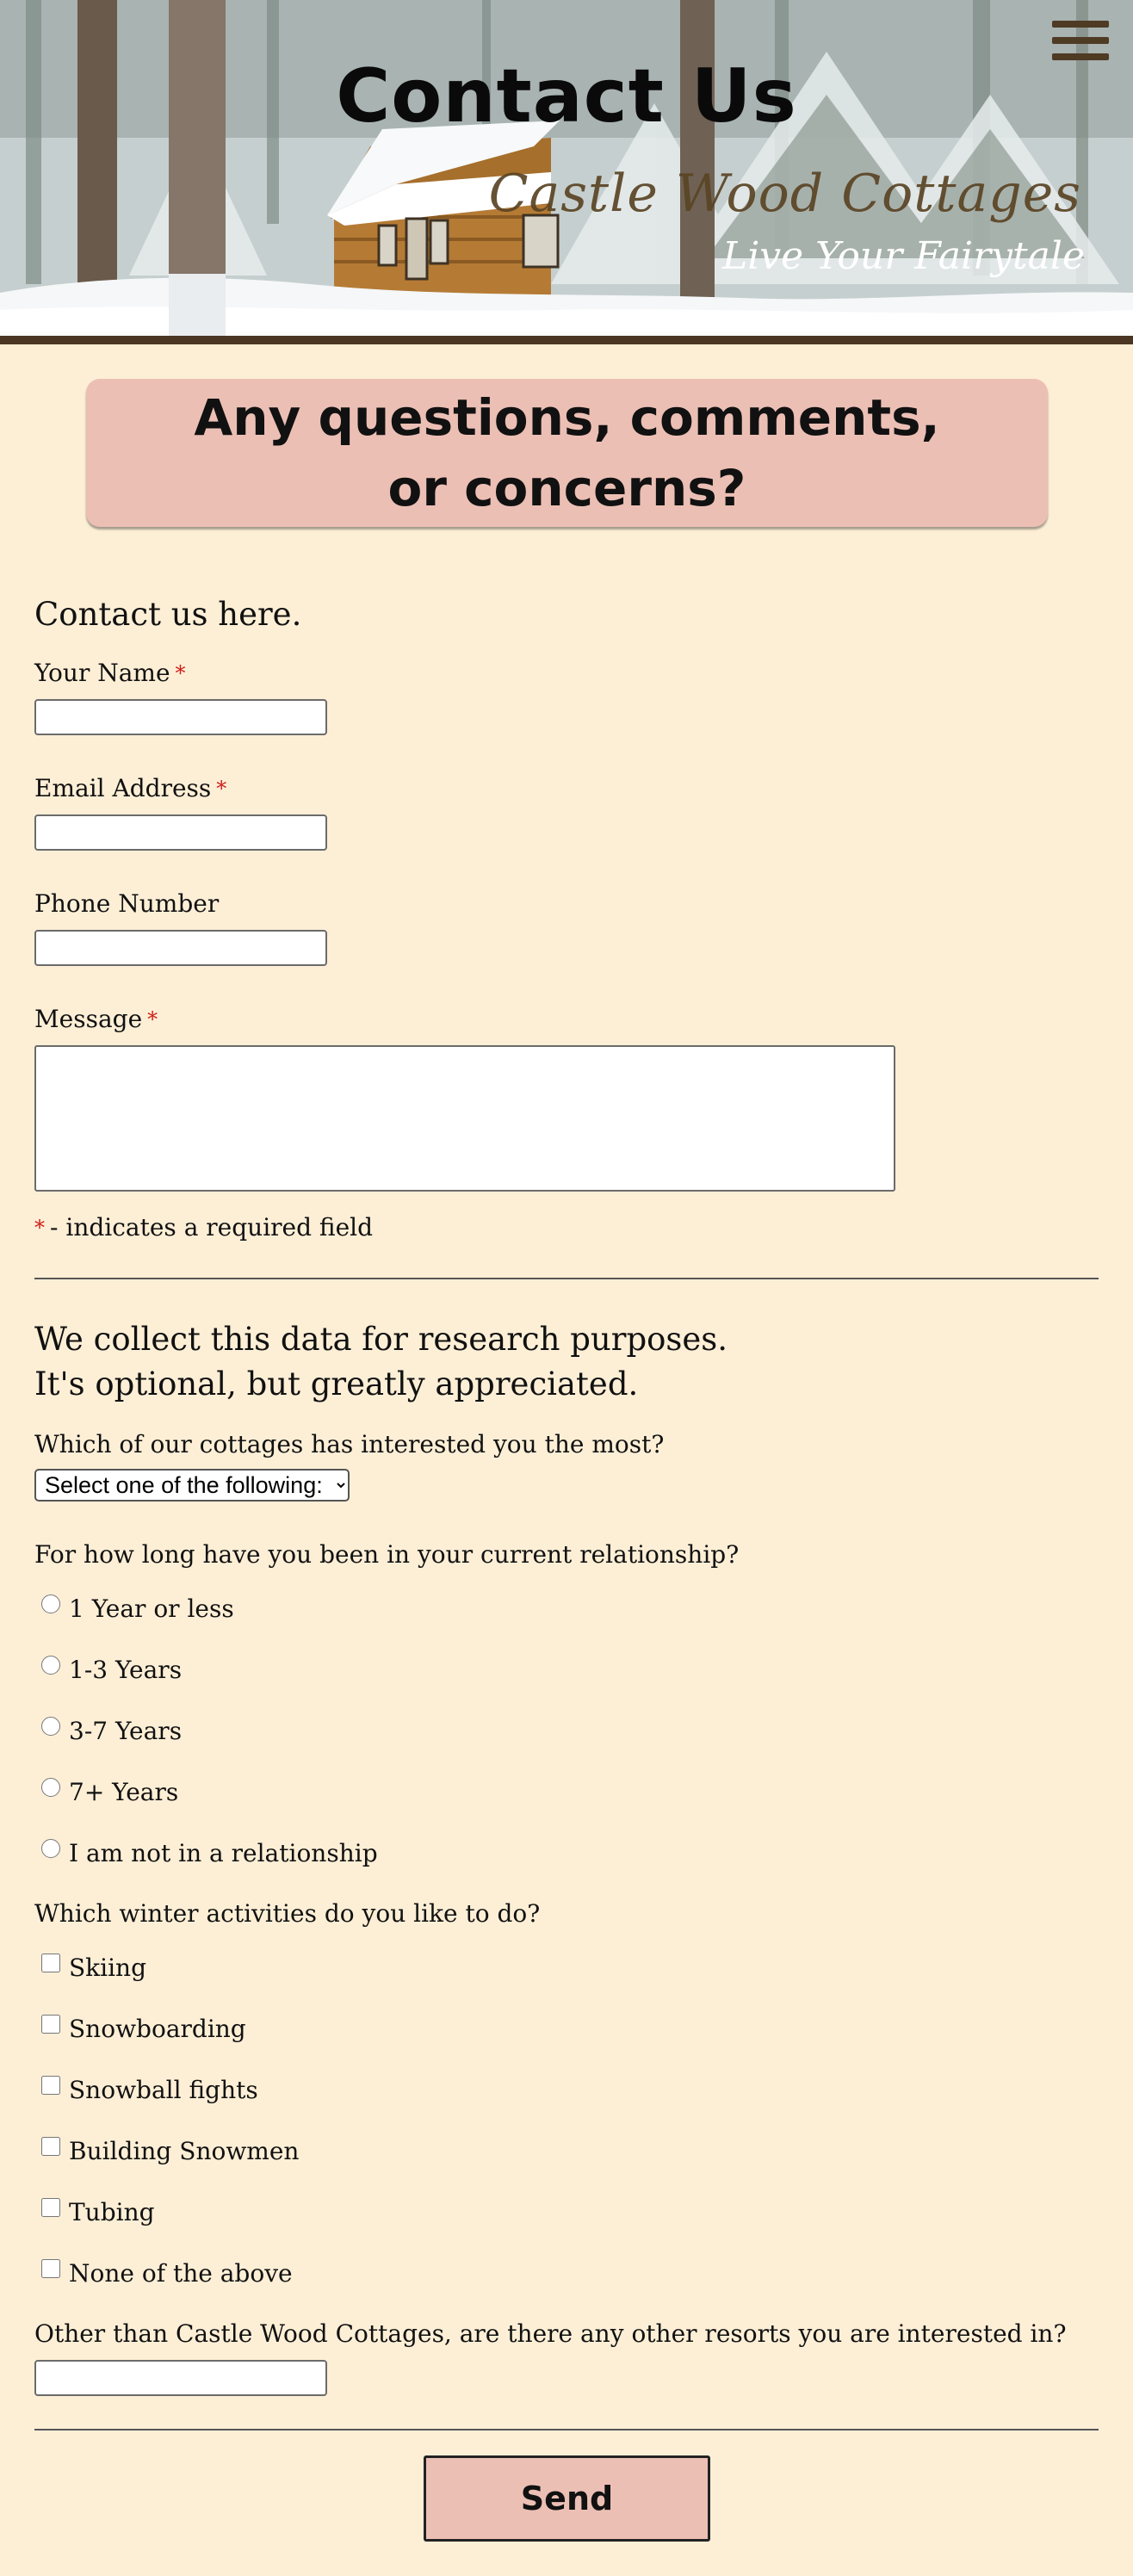 The width and height of the screenshot is (1133, 2576). Describe the element at coordinates (784, 194) in the screenshot. I see `brand-name: Castle Wood Cottages` at that location.